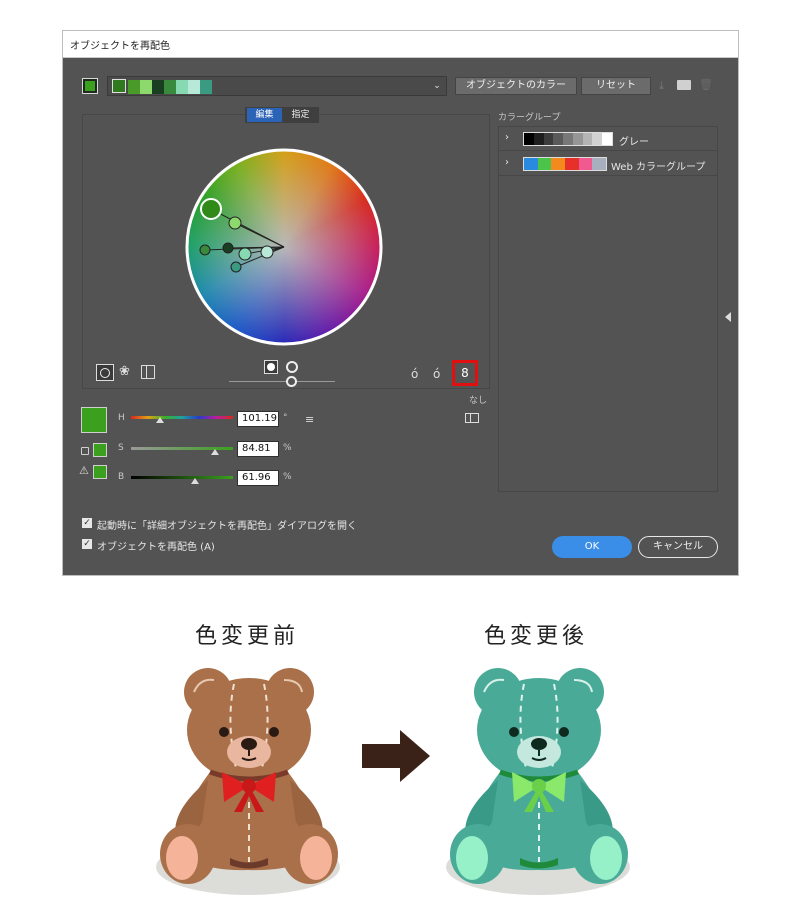 This screenshot has height=920, width=800. I want to click on recolor-label: オブジェクトを再配色 (A), so click(156, 547).